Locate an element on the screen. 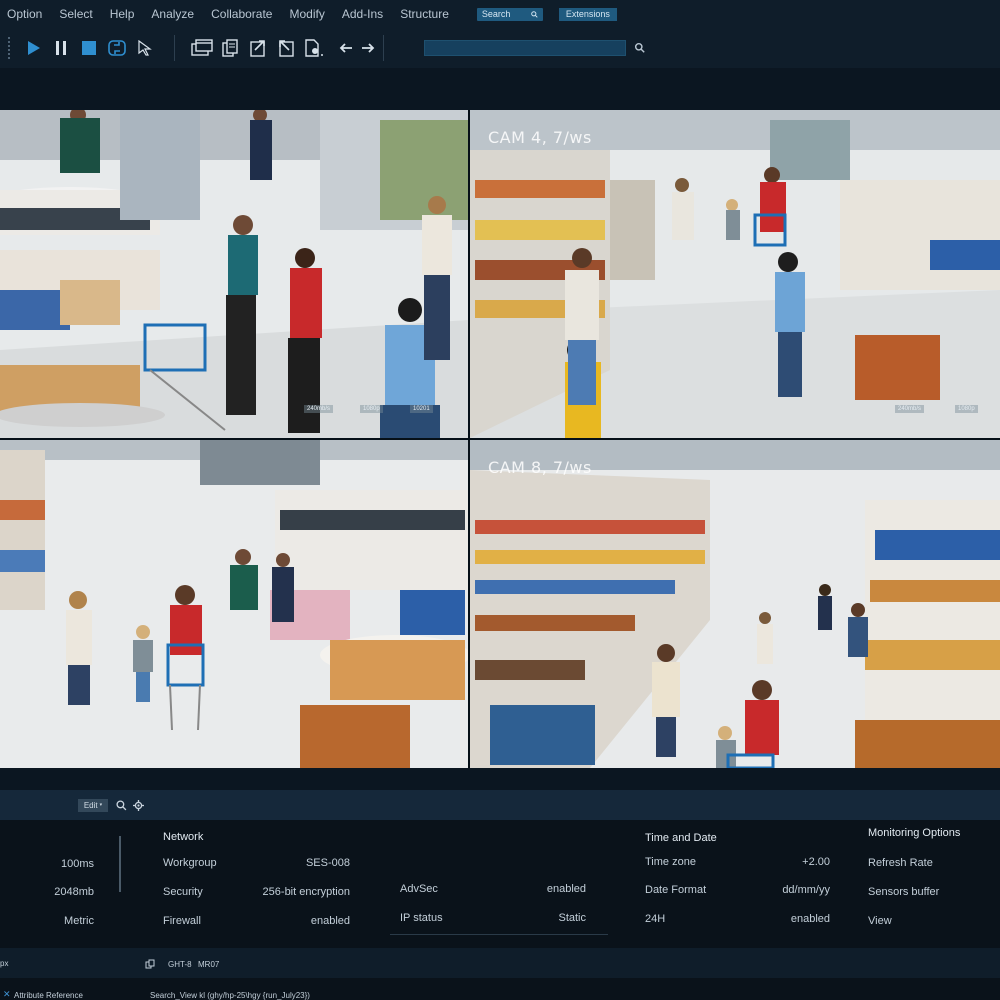 This screenshot has width=1000, height=1000. cursor-icon is located at coordinates (145, 48).